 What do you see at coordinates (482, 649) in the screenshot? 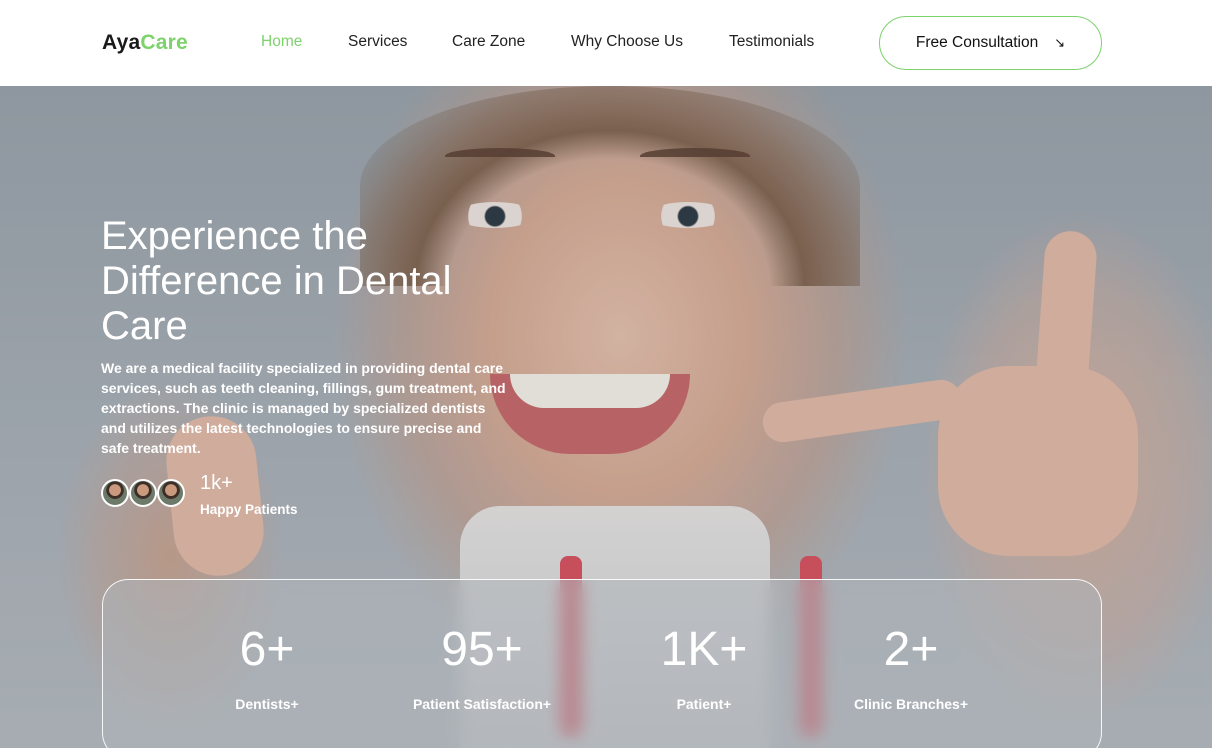
I see `stat-value: 95+` at bounding box center [482, 649].